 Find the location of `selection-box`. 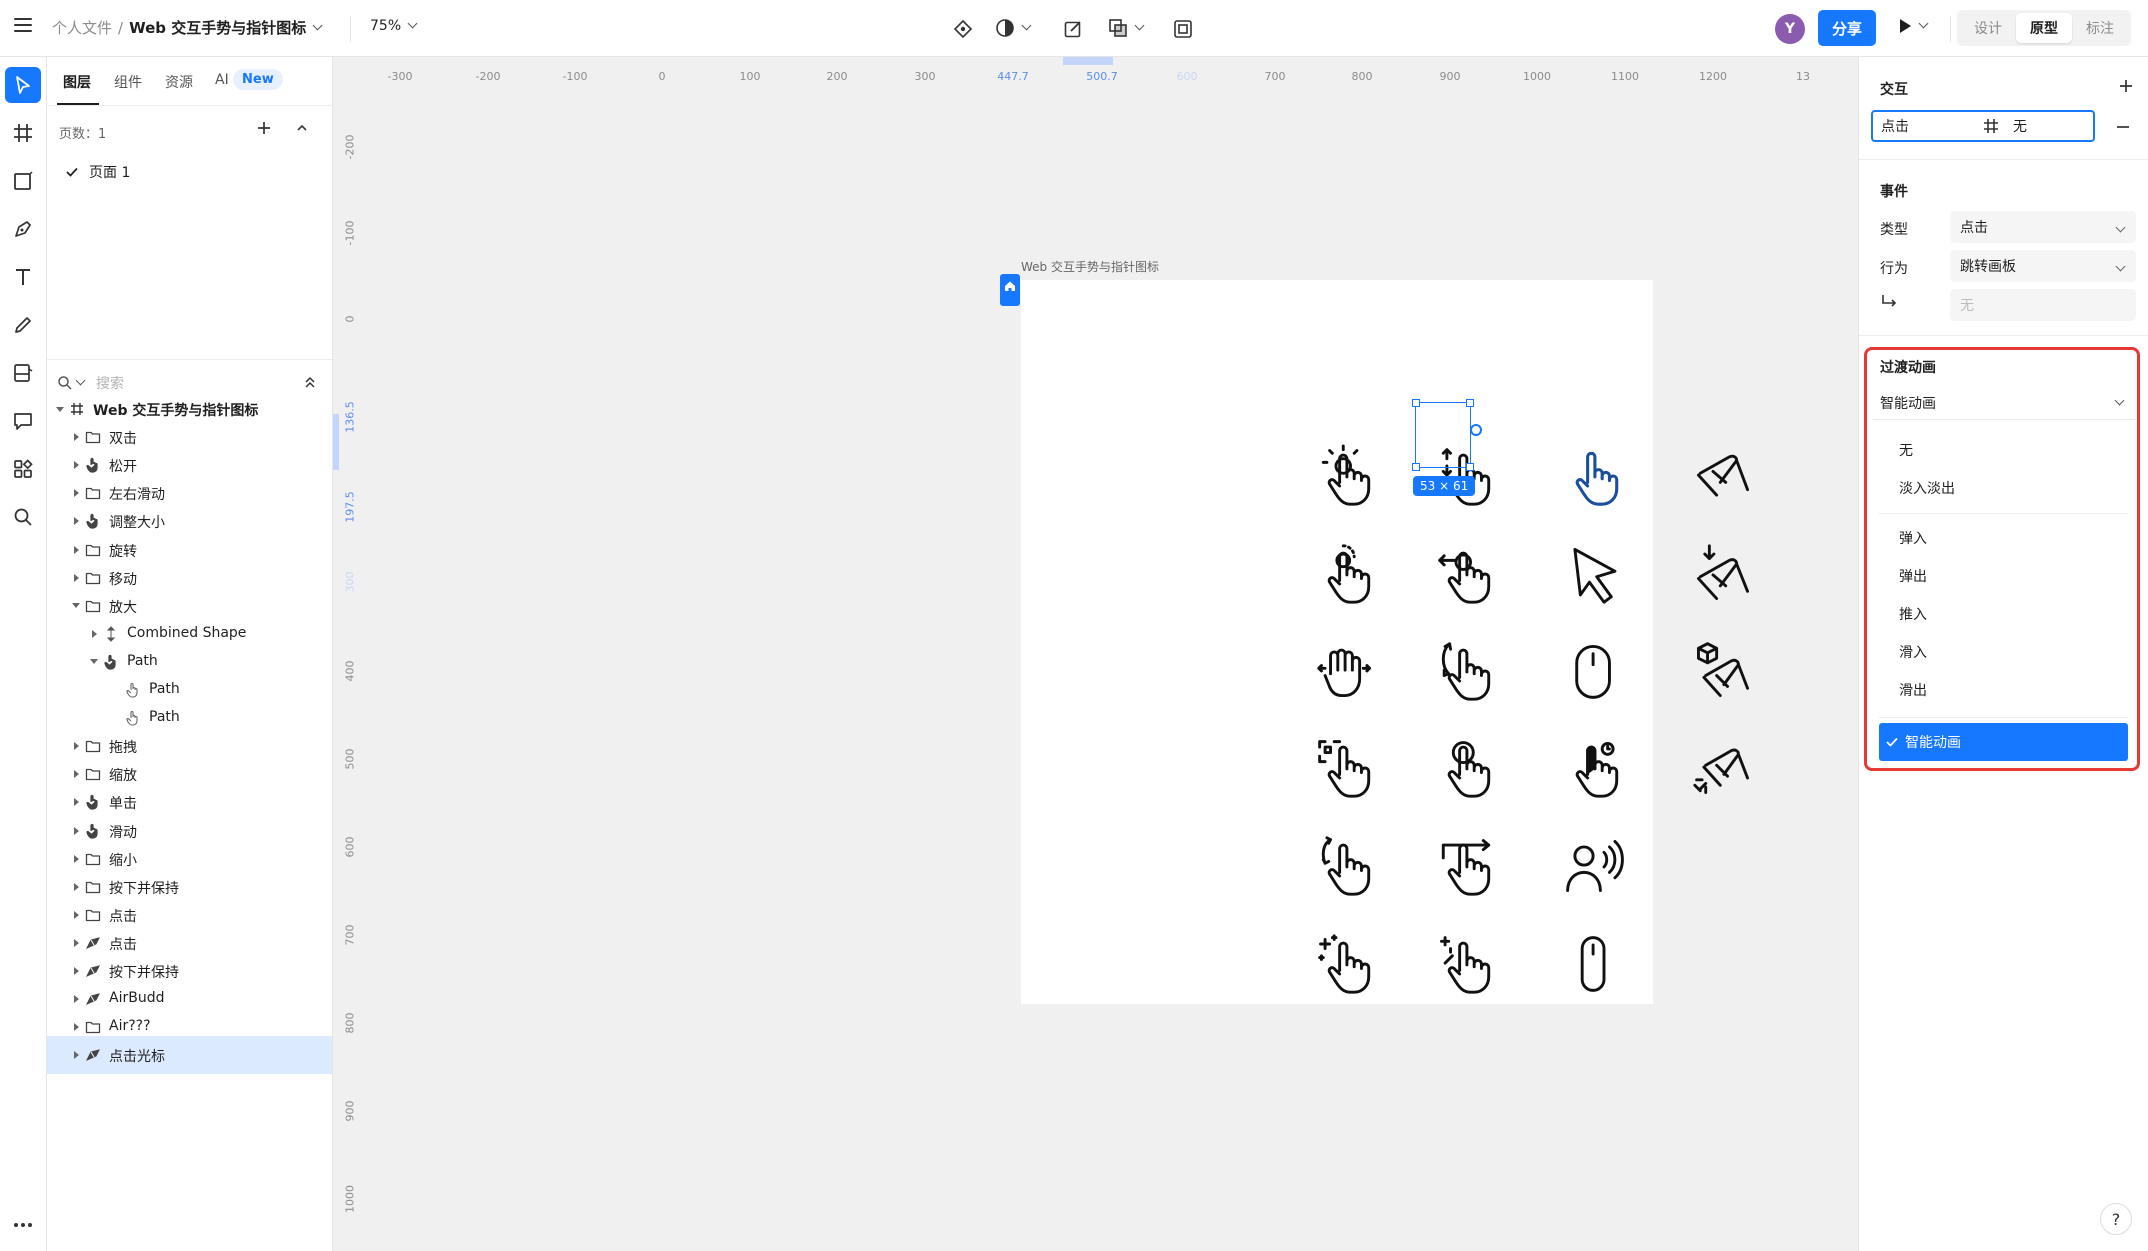

selection-box is located at coordinates (1447, 435).